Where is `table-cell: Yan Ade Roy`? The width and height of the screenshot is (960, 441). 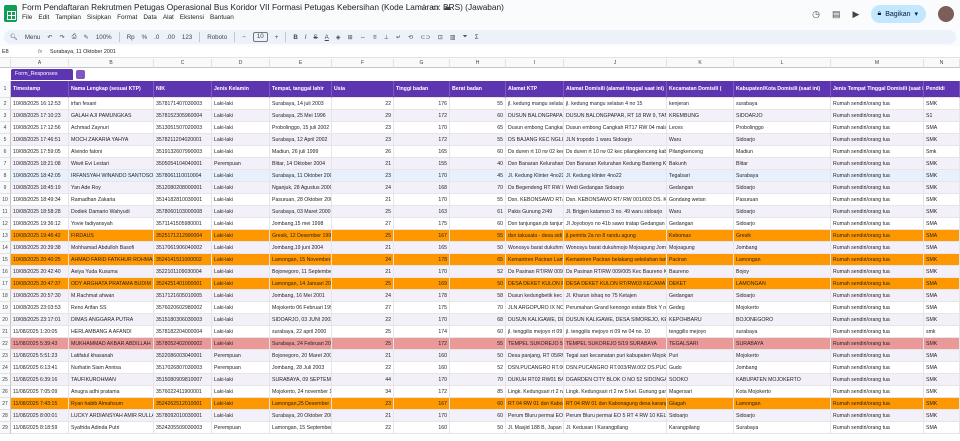
table-cell: Yan Ade Roy is located at coordinates (111, 188).